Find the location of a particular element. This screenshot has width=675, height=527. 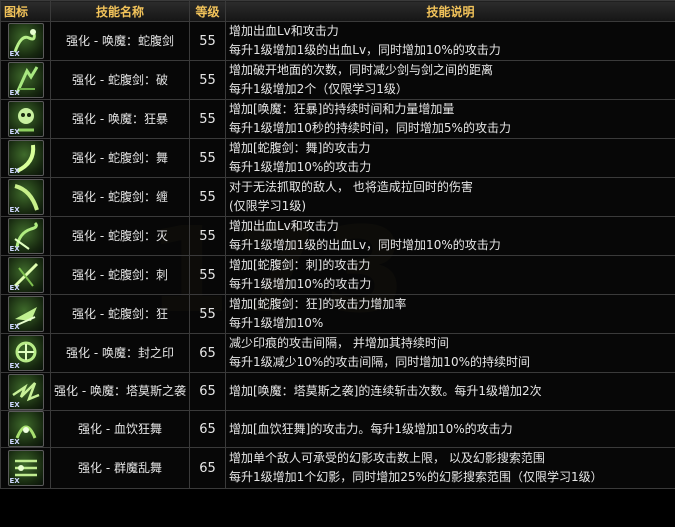

header-level: 等级 is located at coordinates (207, 11).